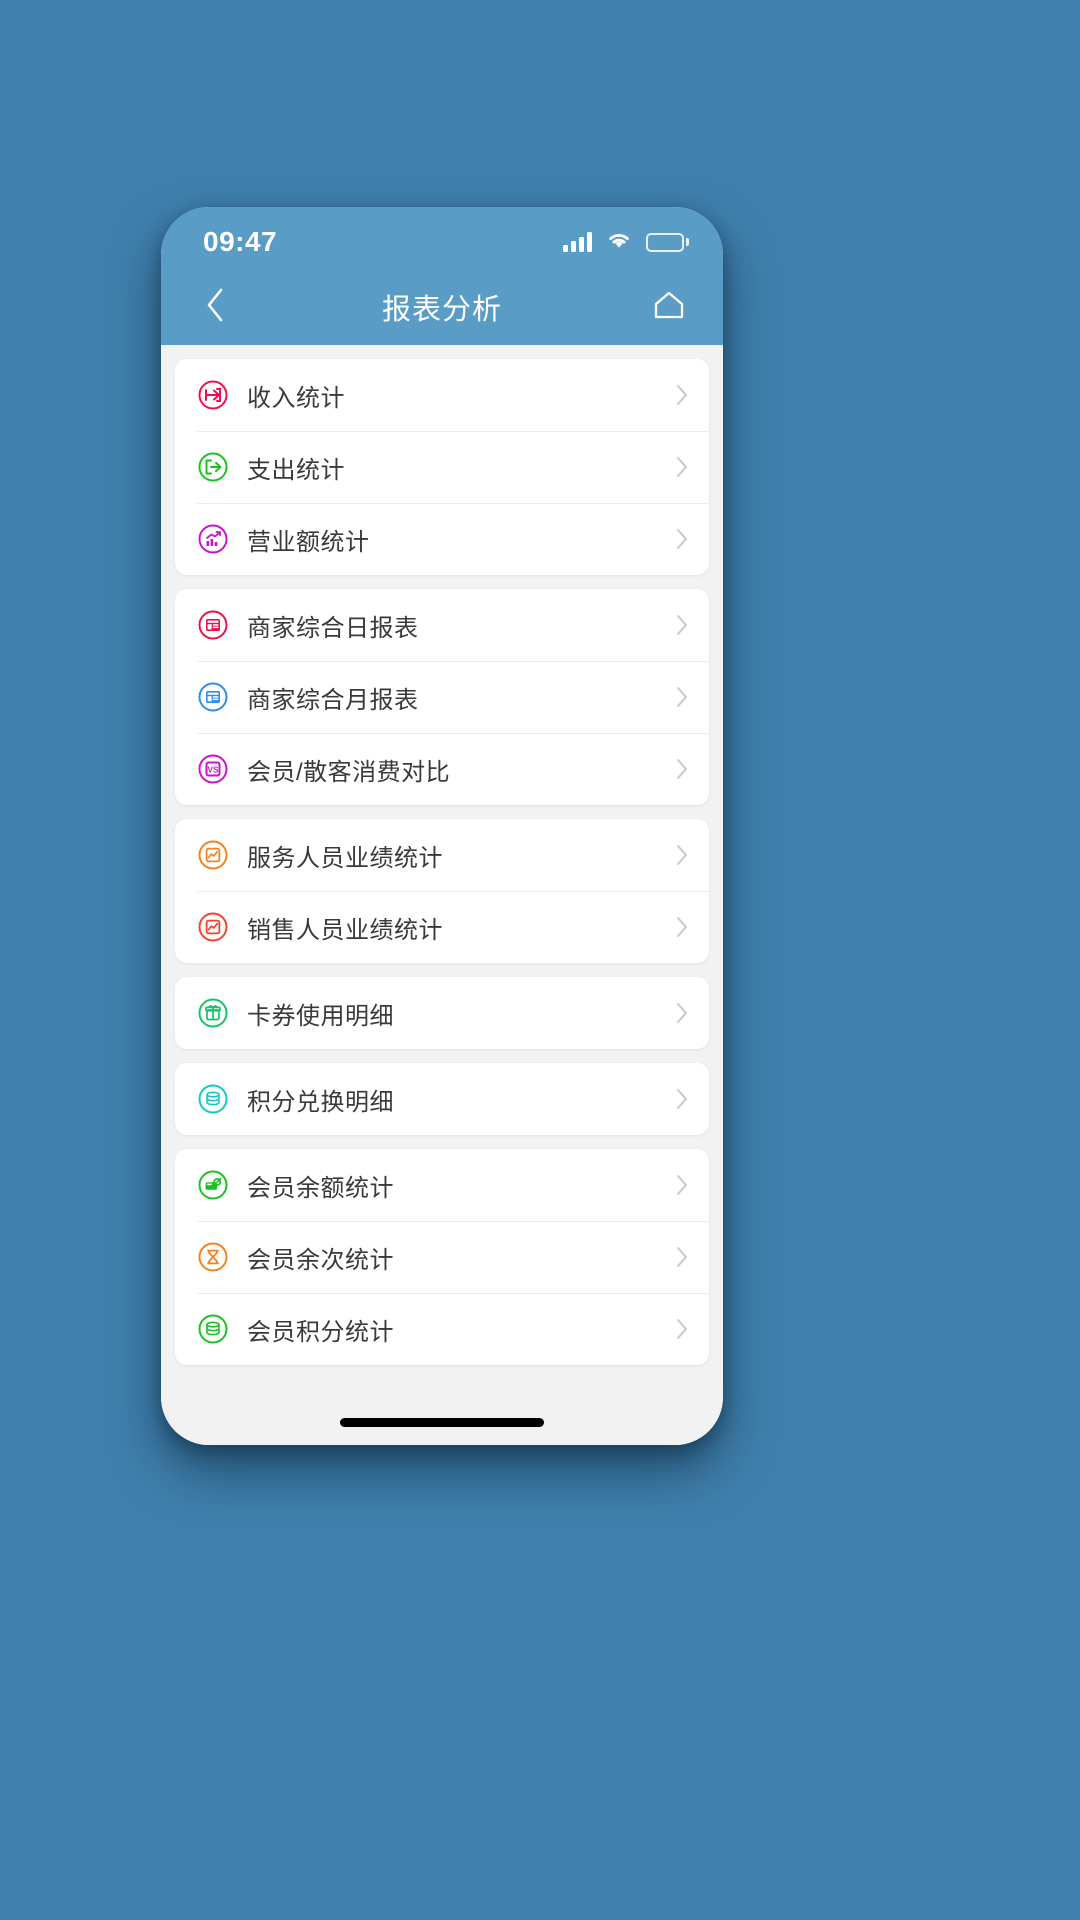  I want to click on expense-arrow-out-icon, so click(213, 467).